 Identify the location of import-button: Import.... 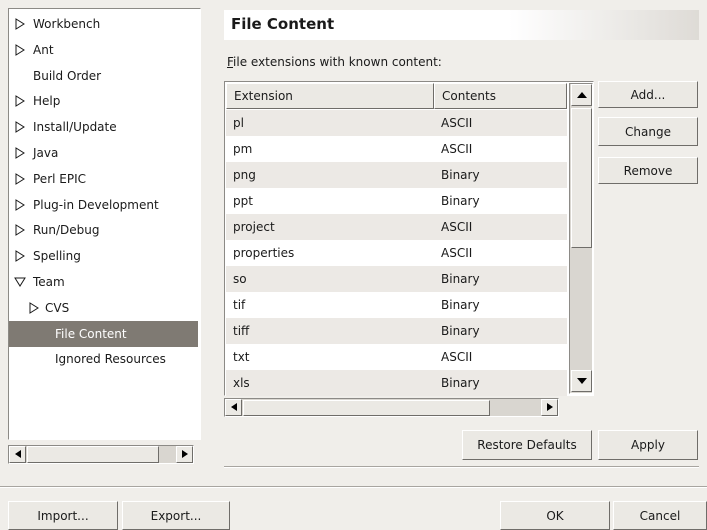
(63, 515).